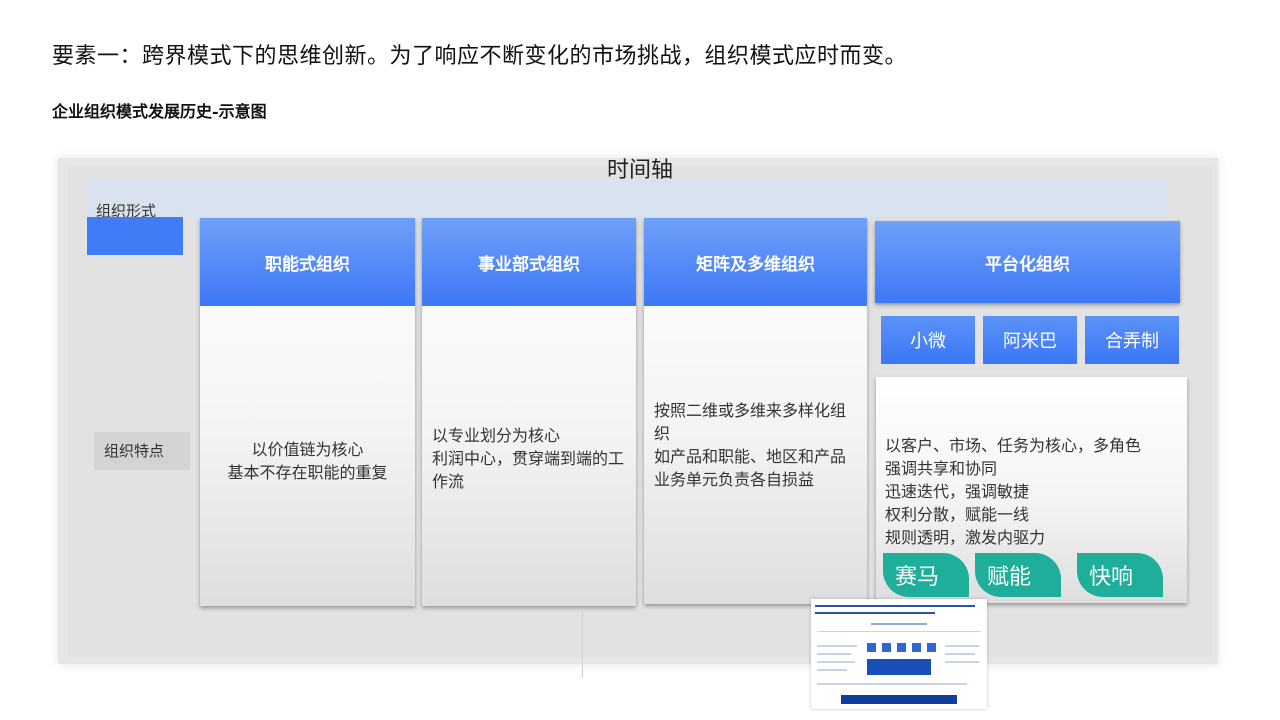  I want to click on platform-example-holacracy: 合弄制, so click(1132, 340).